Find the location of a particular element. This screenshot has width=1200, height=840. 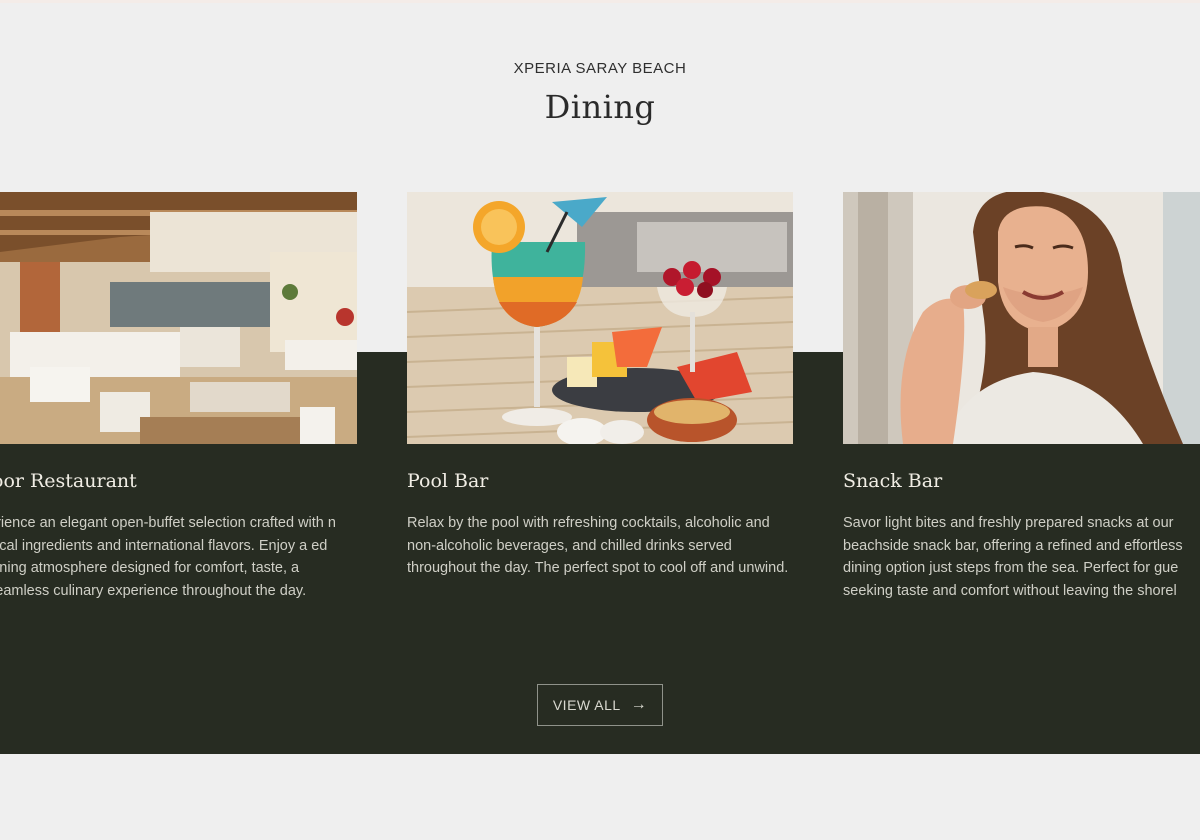

section-title: Dining is located at coordinates (600, 107).